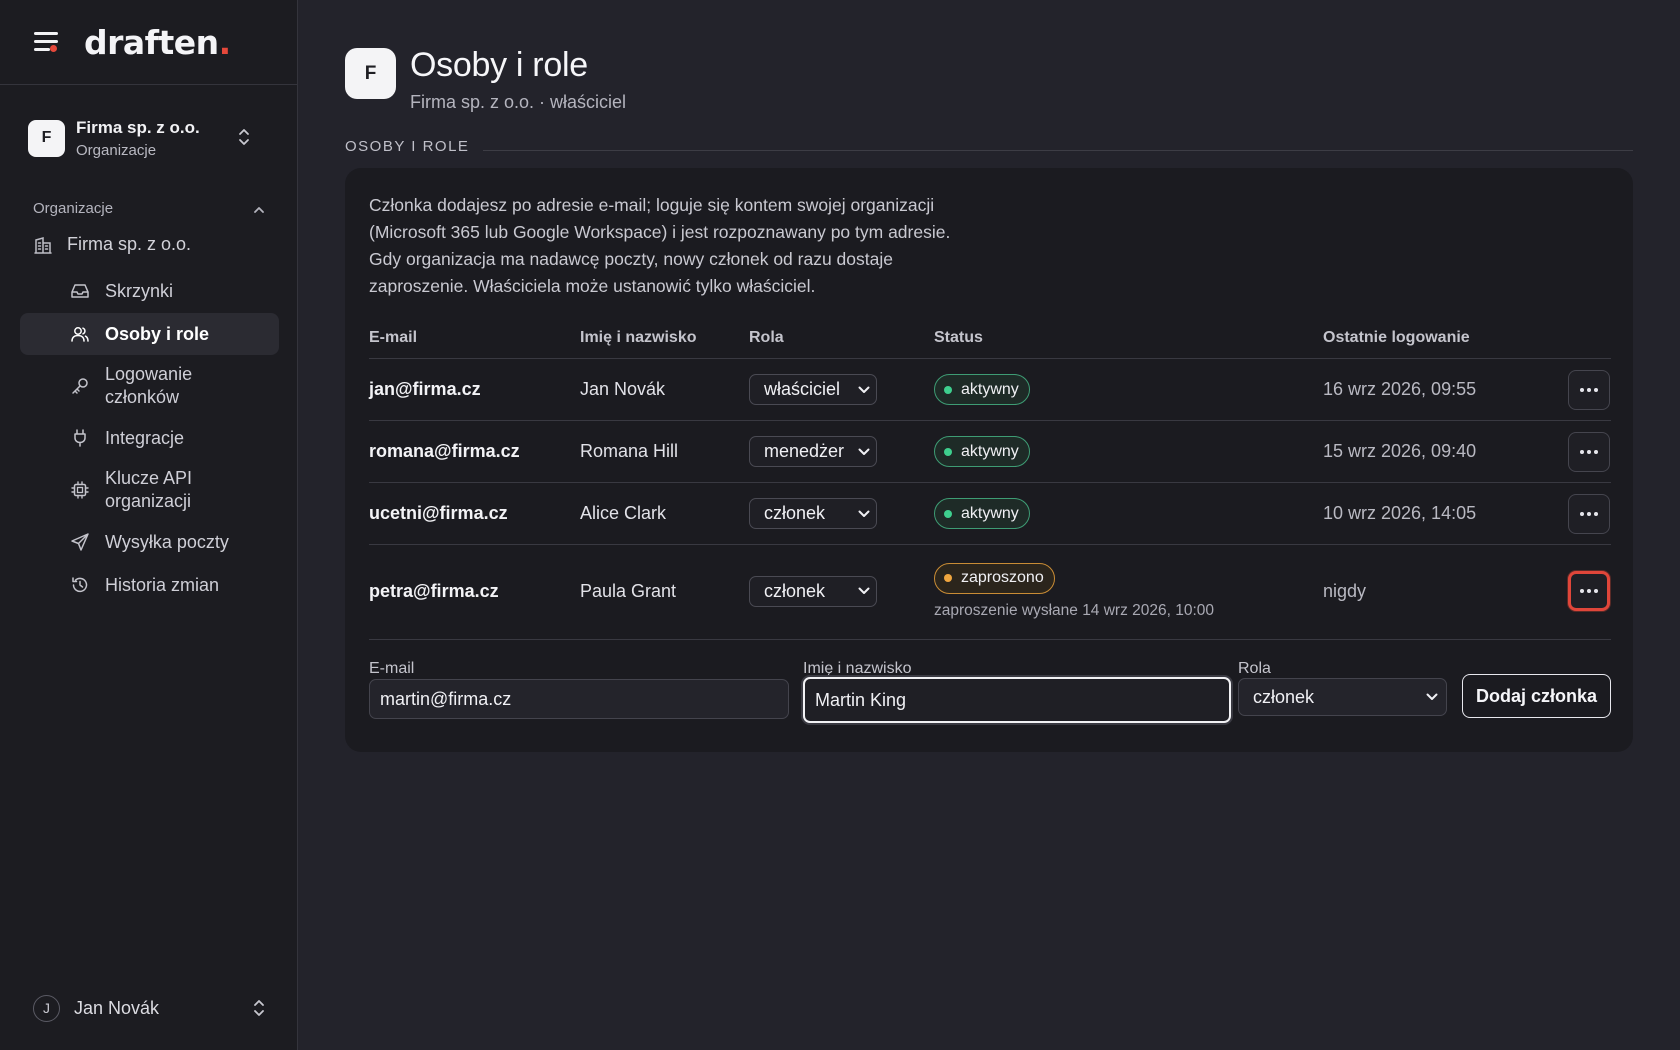 This screenshot has height=1050, width=1680. Describe the element at coordinates (1002, 577) in the screenshot. I see `status-label: zaproszono` at that location.